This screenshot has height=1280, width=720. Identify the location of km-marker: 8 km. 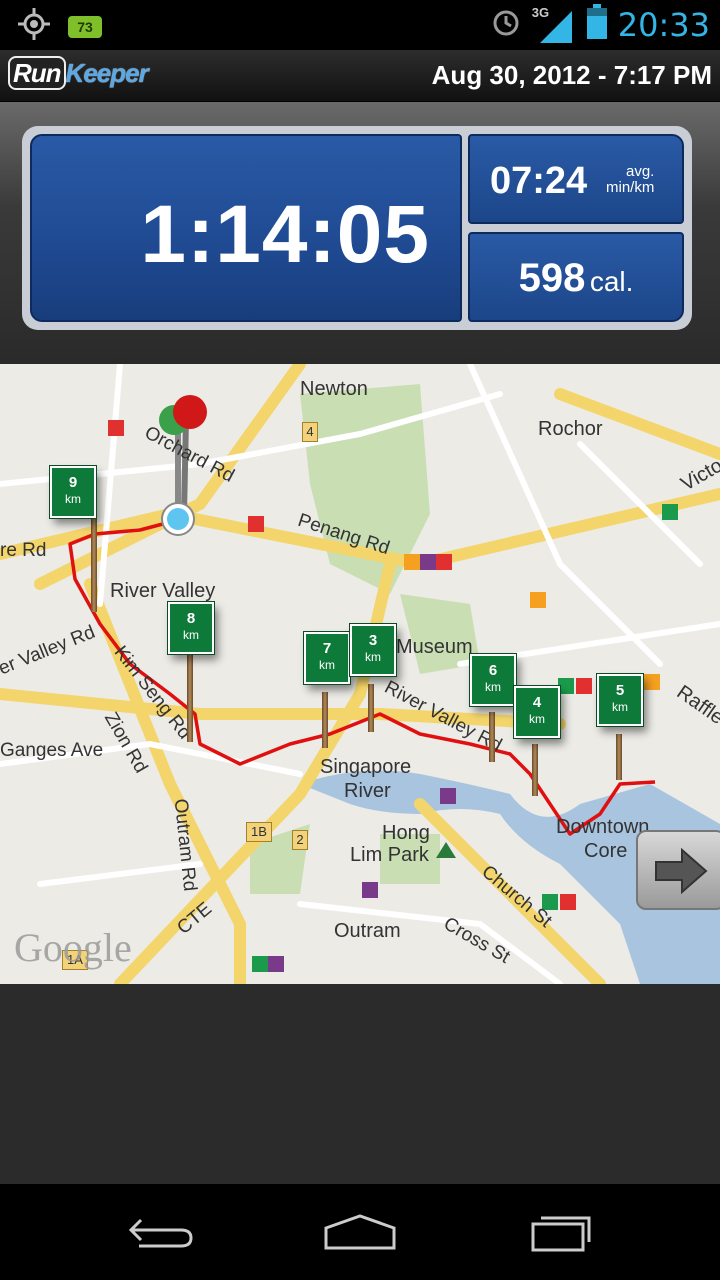
(191, 628).